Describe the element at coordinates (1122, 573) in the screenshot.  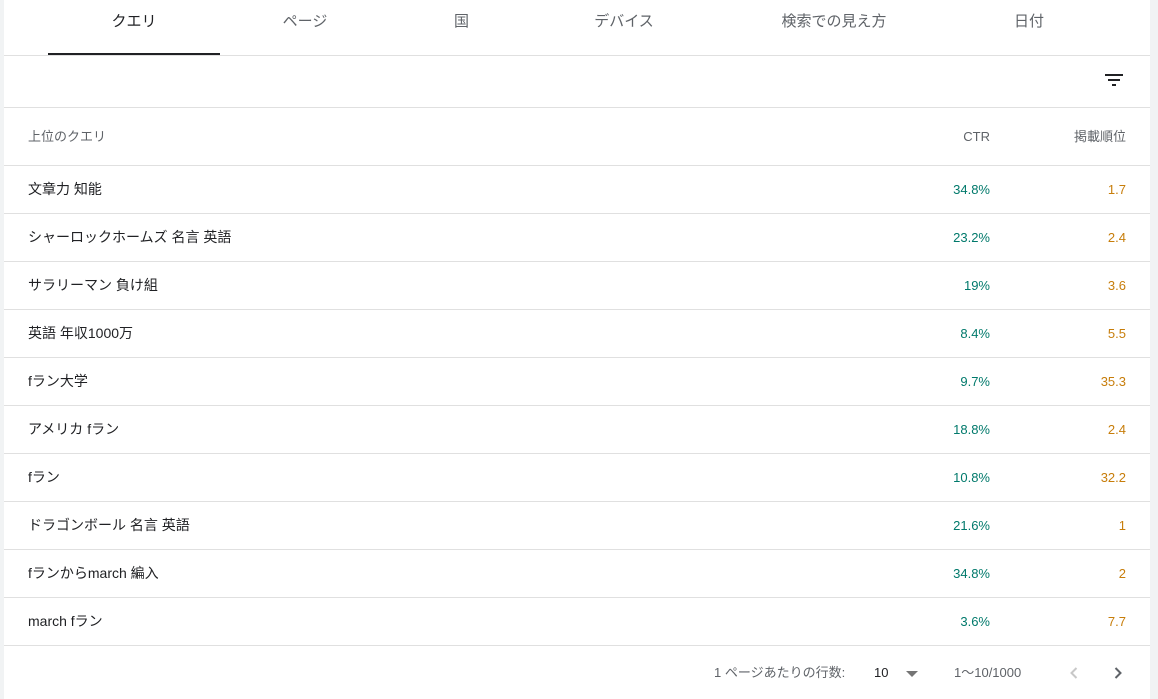
I see `position-cell: 2` at that location.